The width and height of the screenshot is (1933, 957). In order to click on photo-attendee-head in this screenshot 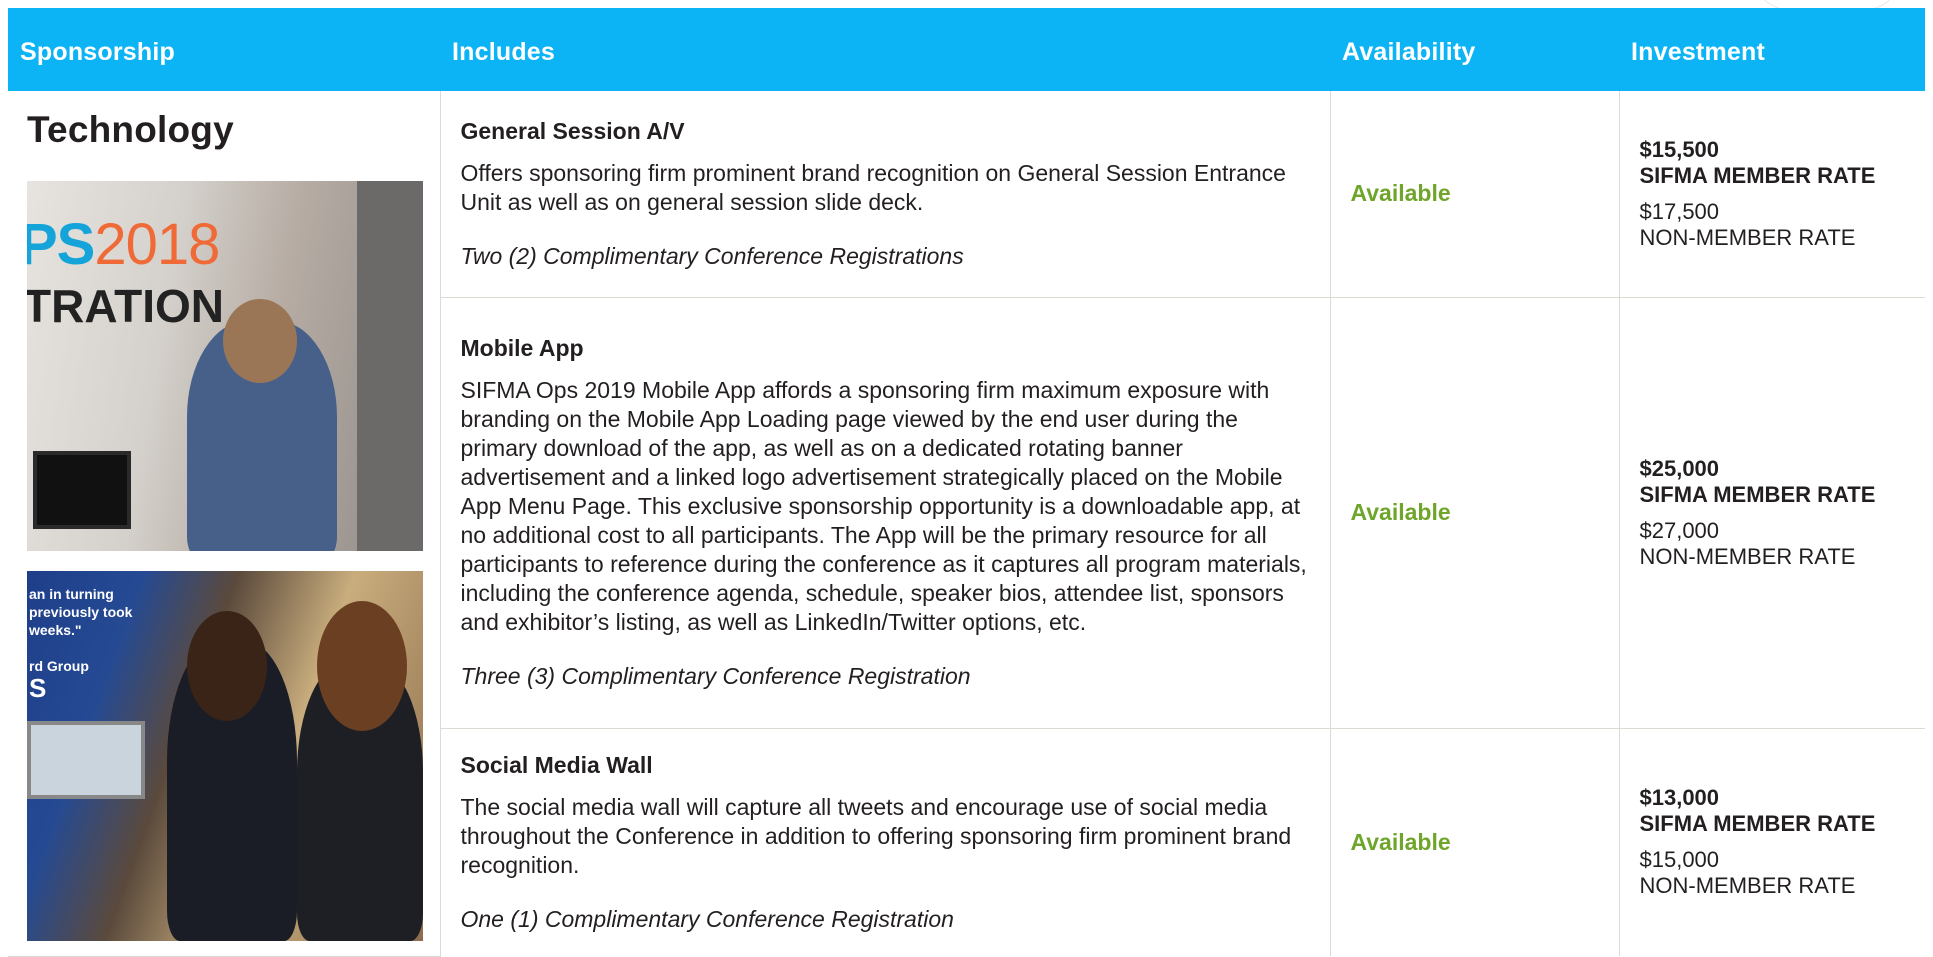, I will do `click(260, 341)`.